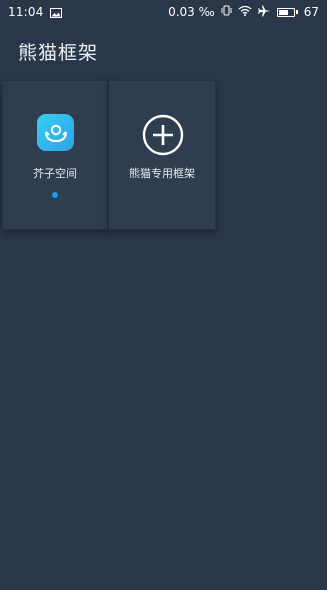  I want to click on tile-label: 熊猫专用框架, so click(162, 173).